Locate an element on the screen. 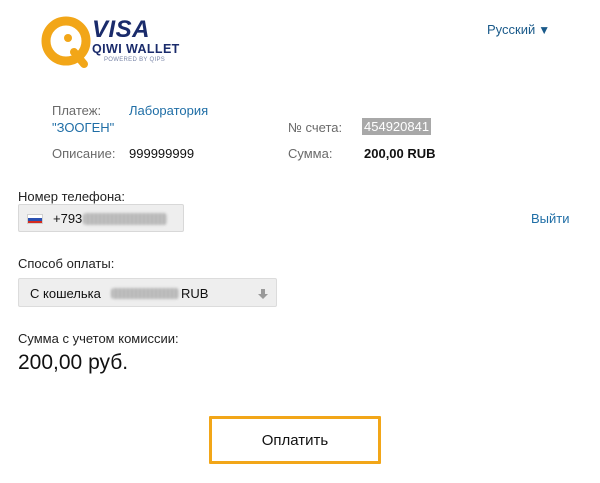  total-value: 200,00 руб. is located at coordinates (73, 362).